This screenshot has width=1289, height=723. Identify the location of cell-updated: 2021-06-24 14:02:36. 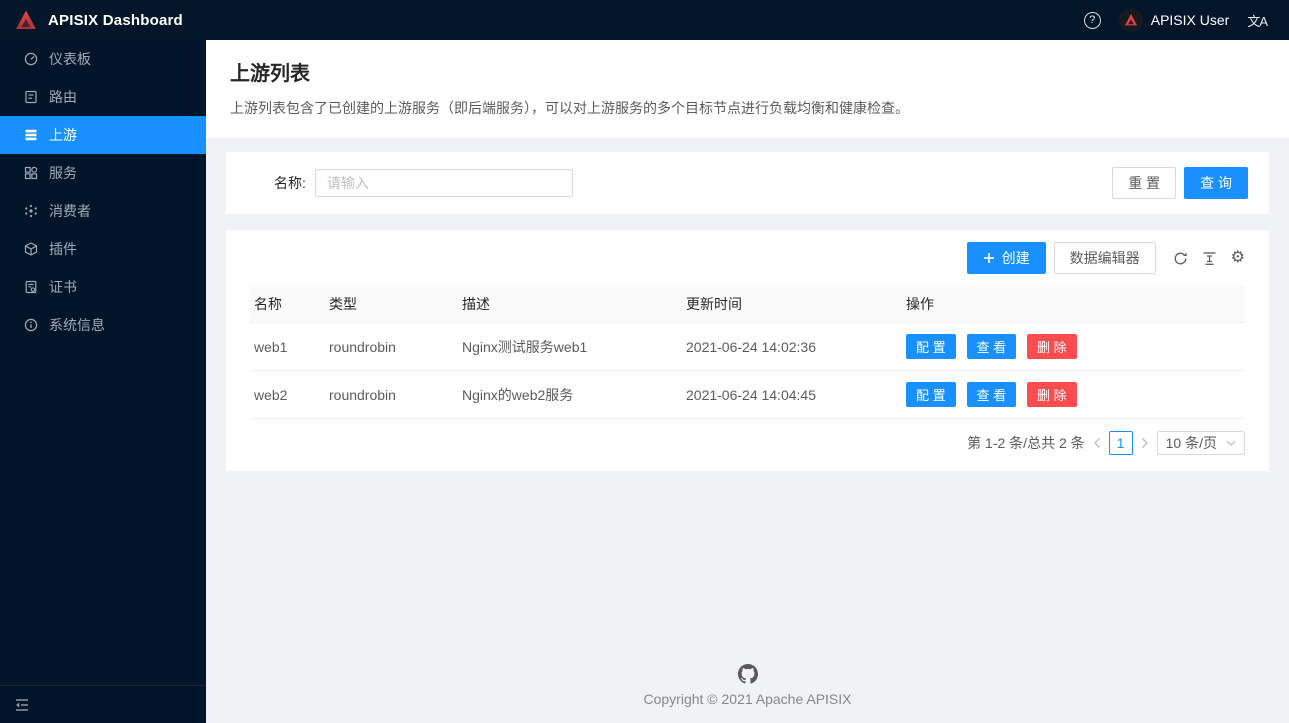
(792, 346).